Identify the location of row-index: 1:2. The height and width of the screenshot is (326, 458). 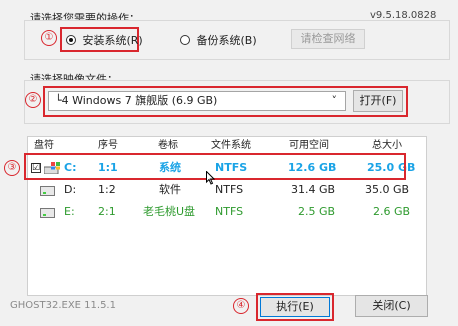
(107, 189).